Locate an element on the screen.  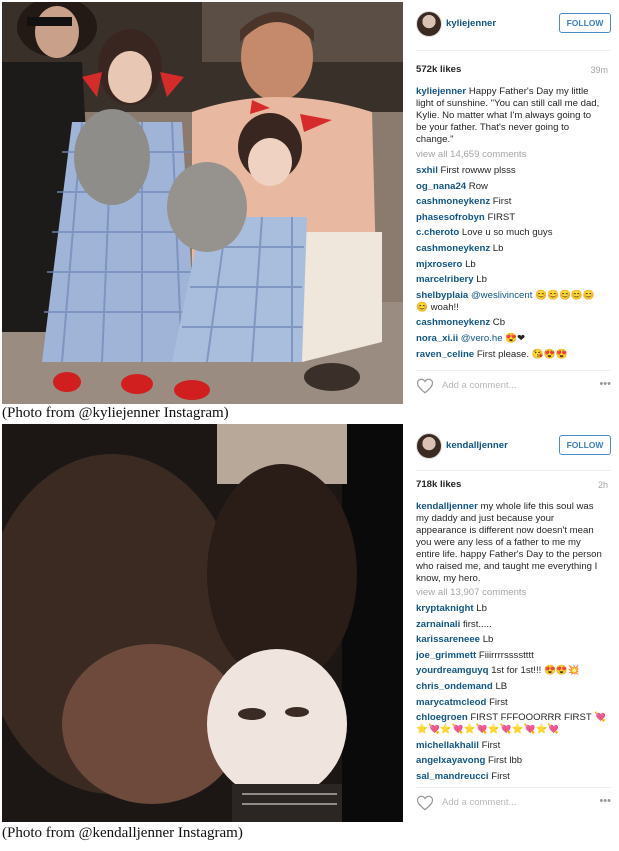
username: kendalljenner is located at coordinates (477, 446).